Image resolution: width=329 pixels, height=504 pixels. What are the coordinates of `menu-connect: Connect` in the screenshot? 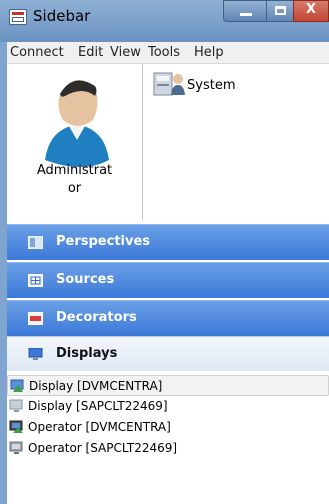 It's located at (37, 52).